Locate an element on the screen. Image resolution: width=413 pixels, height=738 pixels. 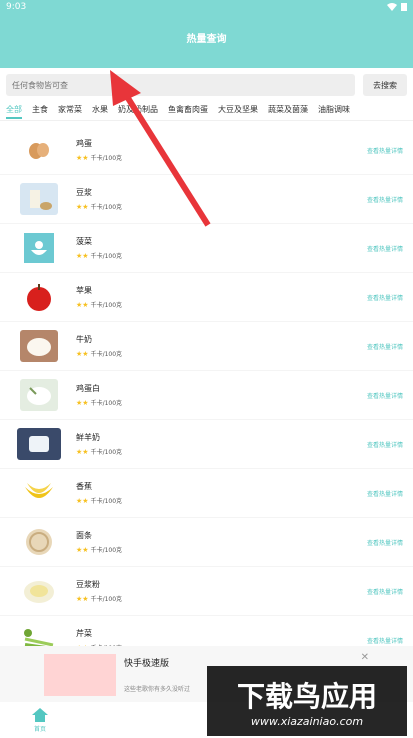
food-name: 鲜羊奶 is located at coordinates (88, 437).